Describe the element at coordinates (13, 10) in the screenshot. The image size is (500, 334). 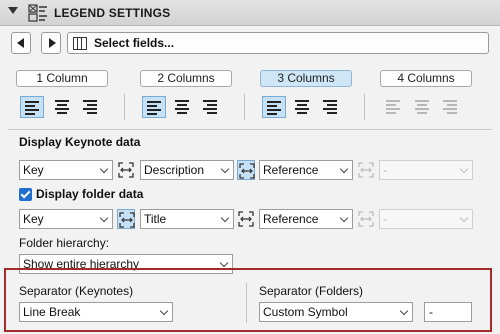
I see `collapse-arrow-icon` at that location.